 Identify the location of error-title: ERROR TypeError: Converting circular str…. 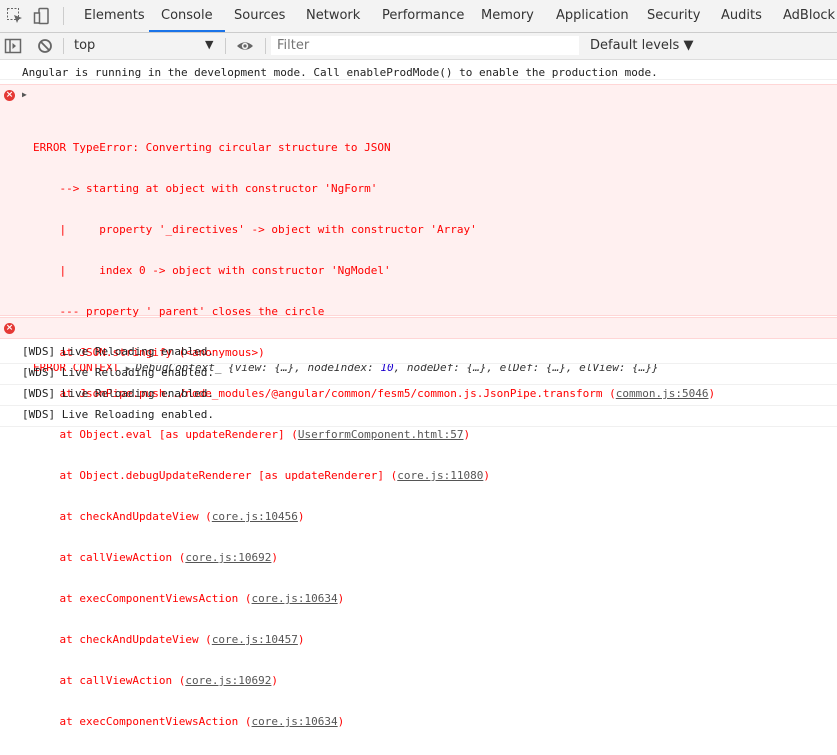
(212, 147).